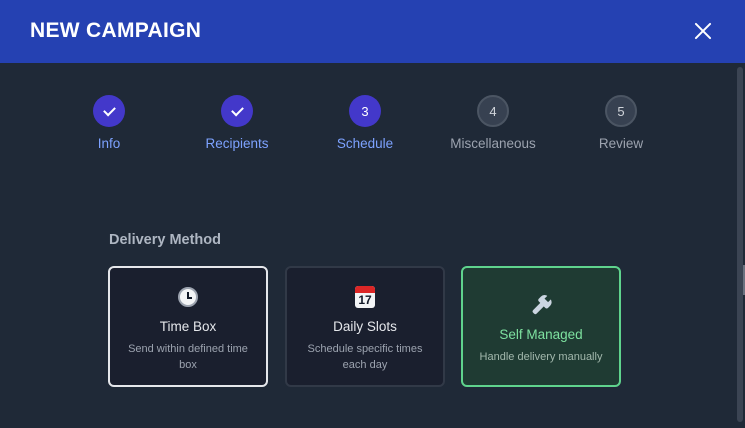  I want to click on option-description: Send within defined time box, so click(188, 357).